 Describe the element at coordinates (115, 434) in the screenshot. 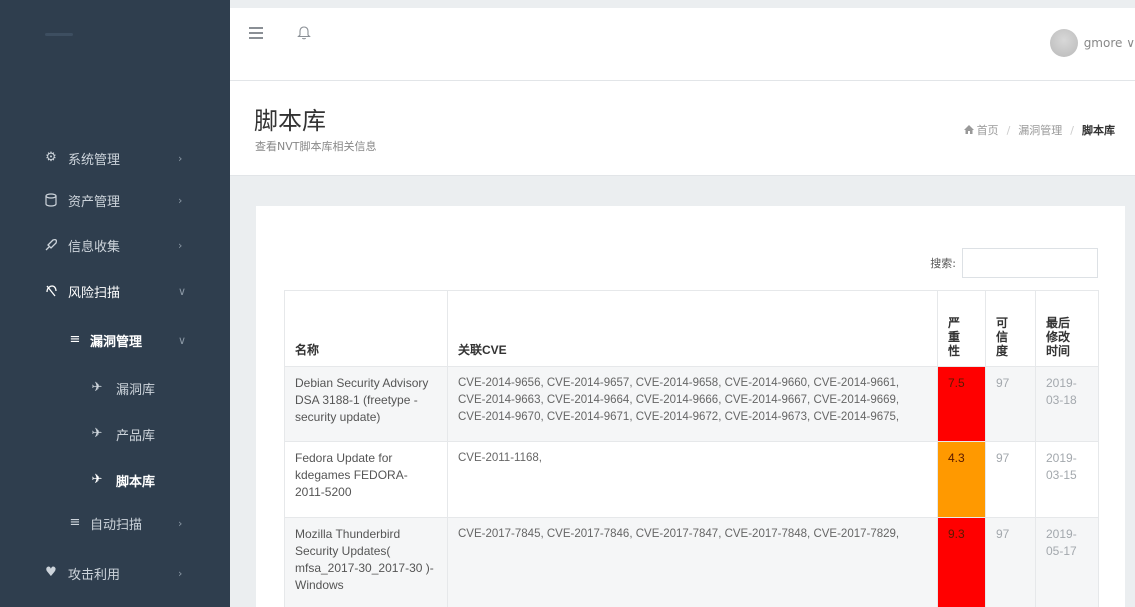

I see `sidebar-item-product-db: ✈ 产品库` at that location.